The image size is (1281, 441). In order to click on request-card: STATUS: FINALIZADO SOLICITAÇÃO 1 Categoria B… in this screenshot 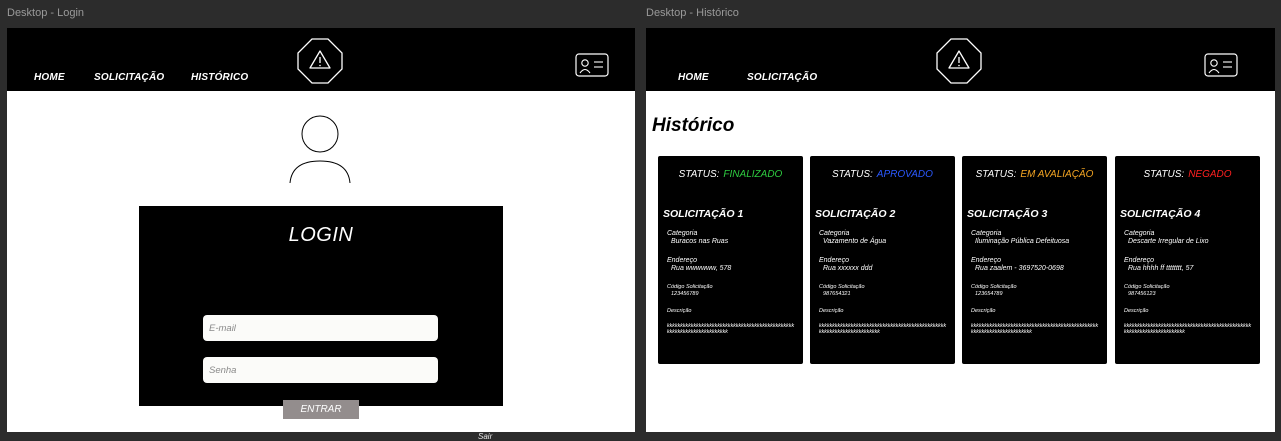, I will do `click(730, 260)`.